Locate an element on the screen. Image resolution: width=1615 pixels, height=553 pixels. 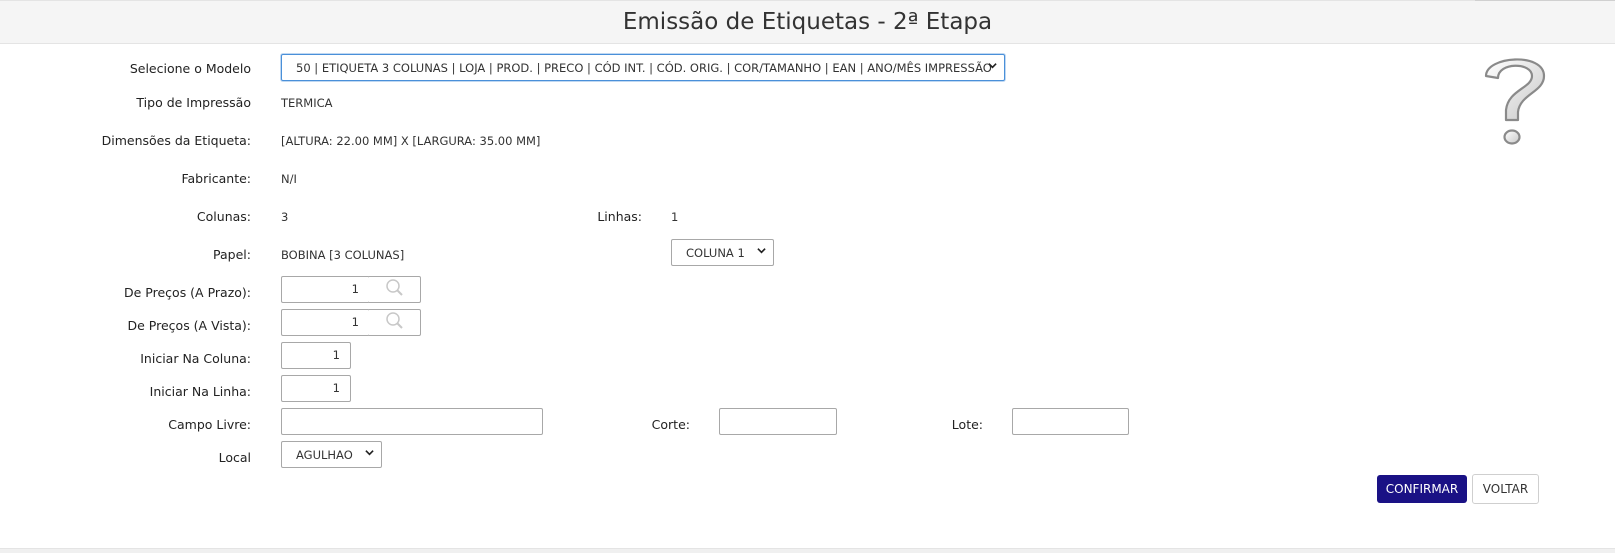
precos-prazo-lookup-button is located at coordinates (395, 289).